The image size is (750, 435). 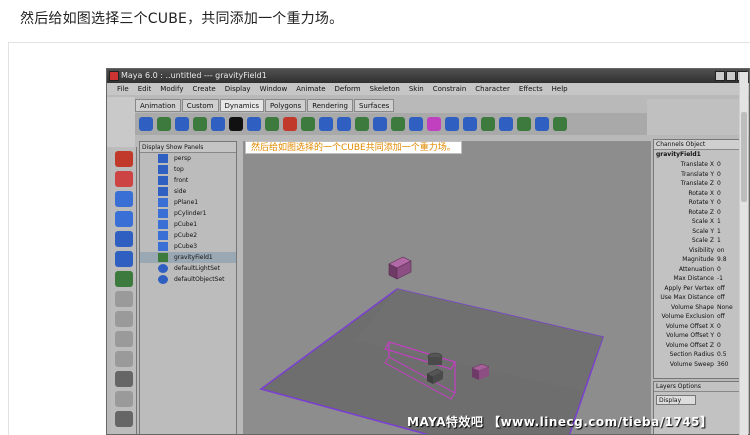 What do you see at coordinates (699, 203) in the screenshot?
I see `channel-row: Rotate Y0` at bounding box center [699, 203].